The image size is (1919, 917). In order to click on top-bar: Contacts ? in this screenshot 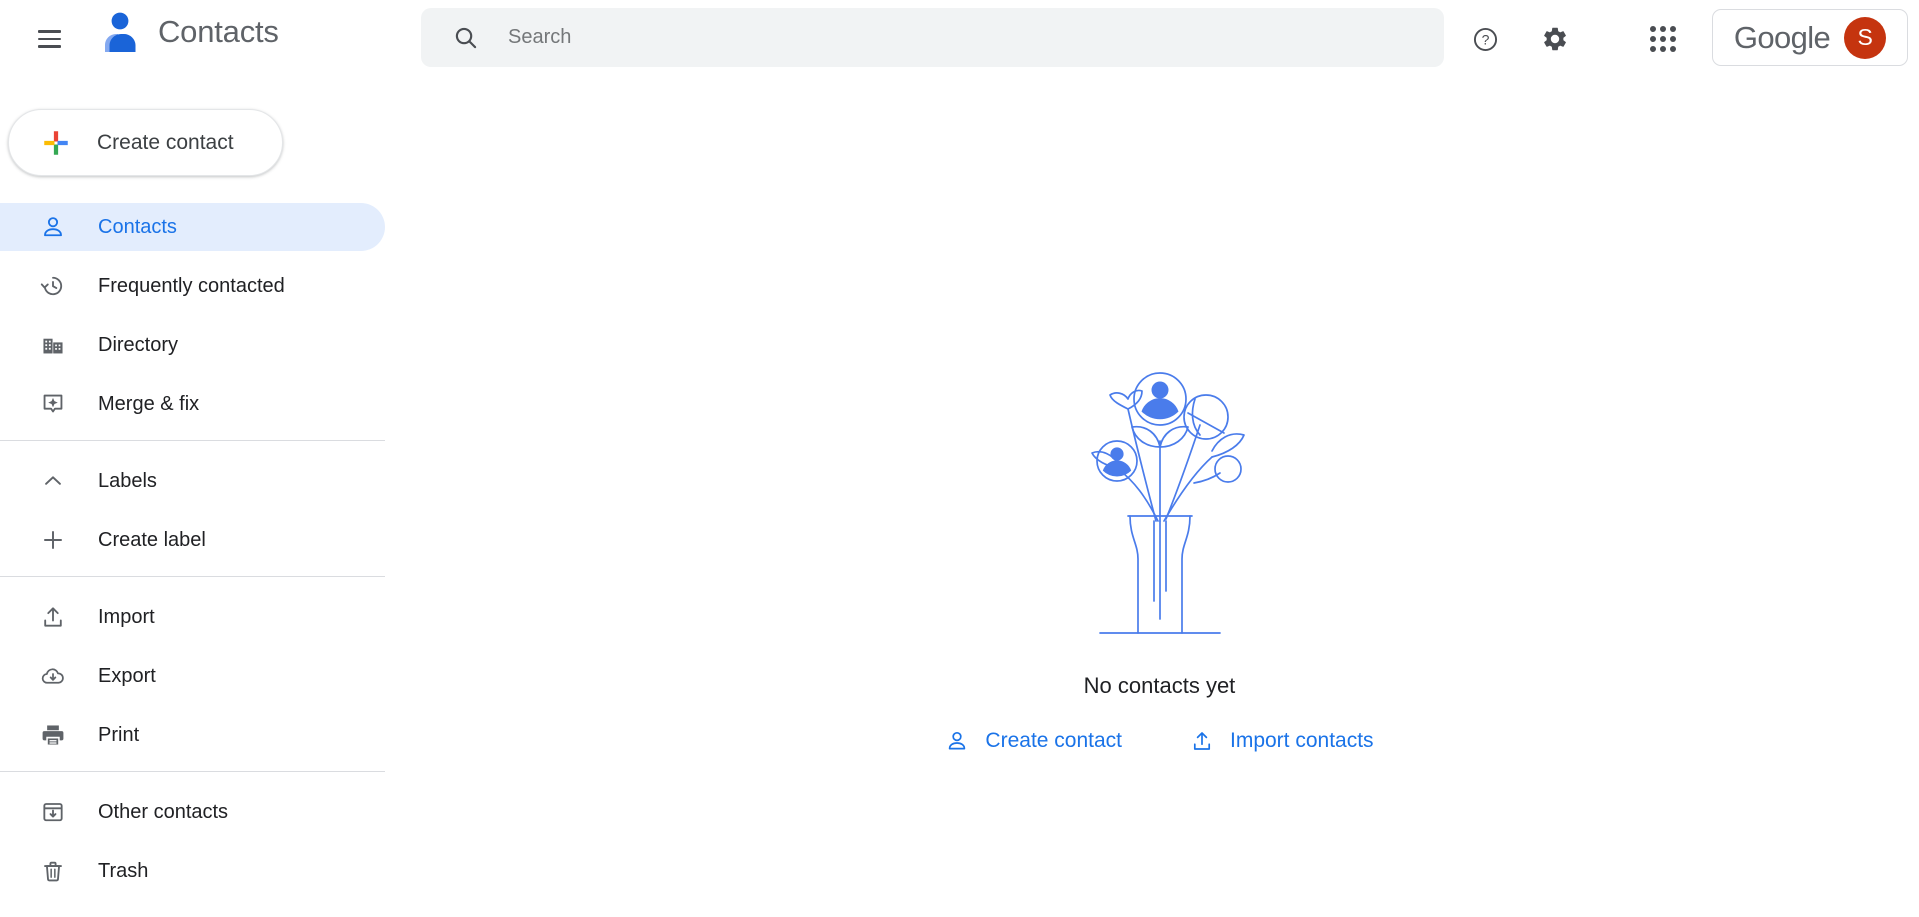, I will do `click(959, 38)`.